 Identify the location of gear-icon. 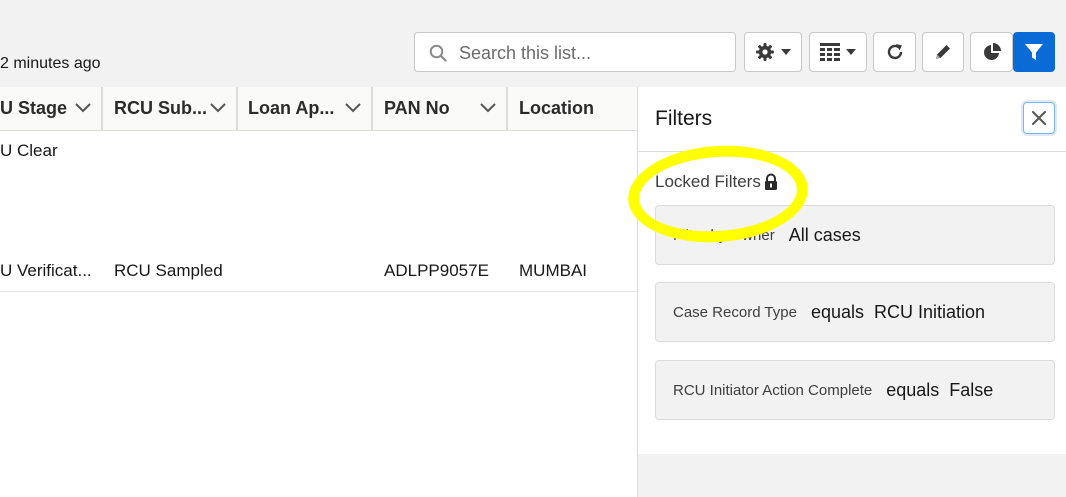
(765, 52).